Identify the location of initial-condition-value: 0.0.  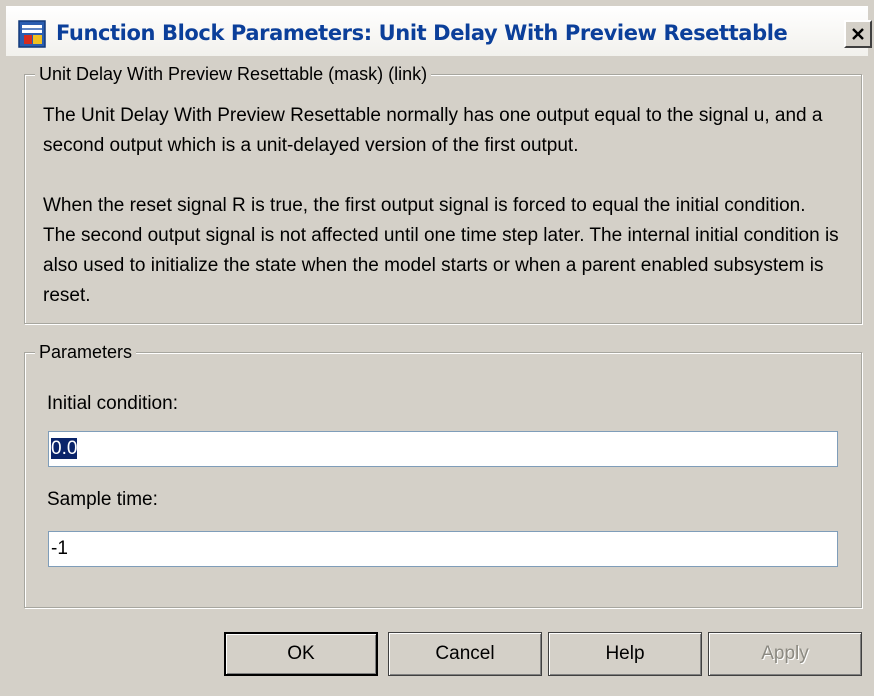
(64, 448).